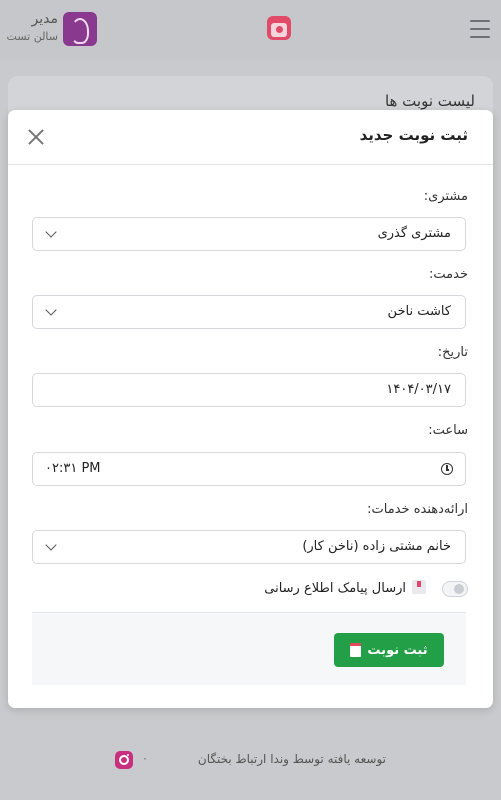 Image resolution: width=501 pixels, height=800 pixels. What do you see at coordinates (455, 589) in the screenshot?
I see `sms-toggle` at bounding box center [455, 589].